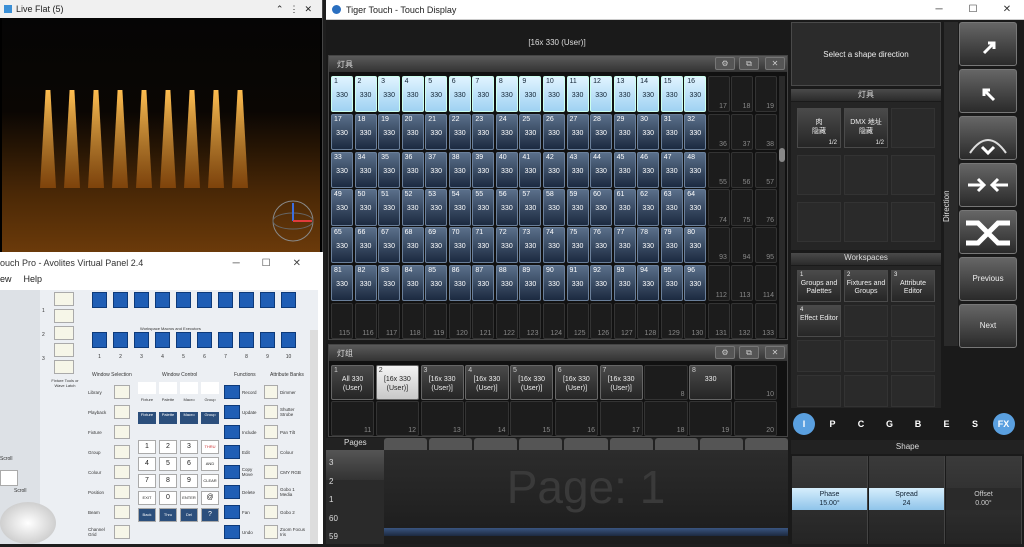  I want to click on direction-converge-button, so click(988, 185).